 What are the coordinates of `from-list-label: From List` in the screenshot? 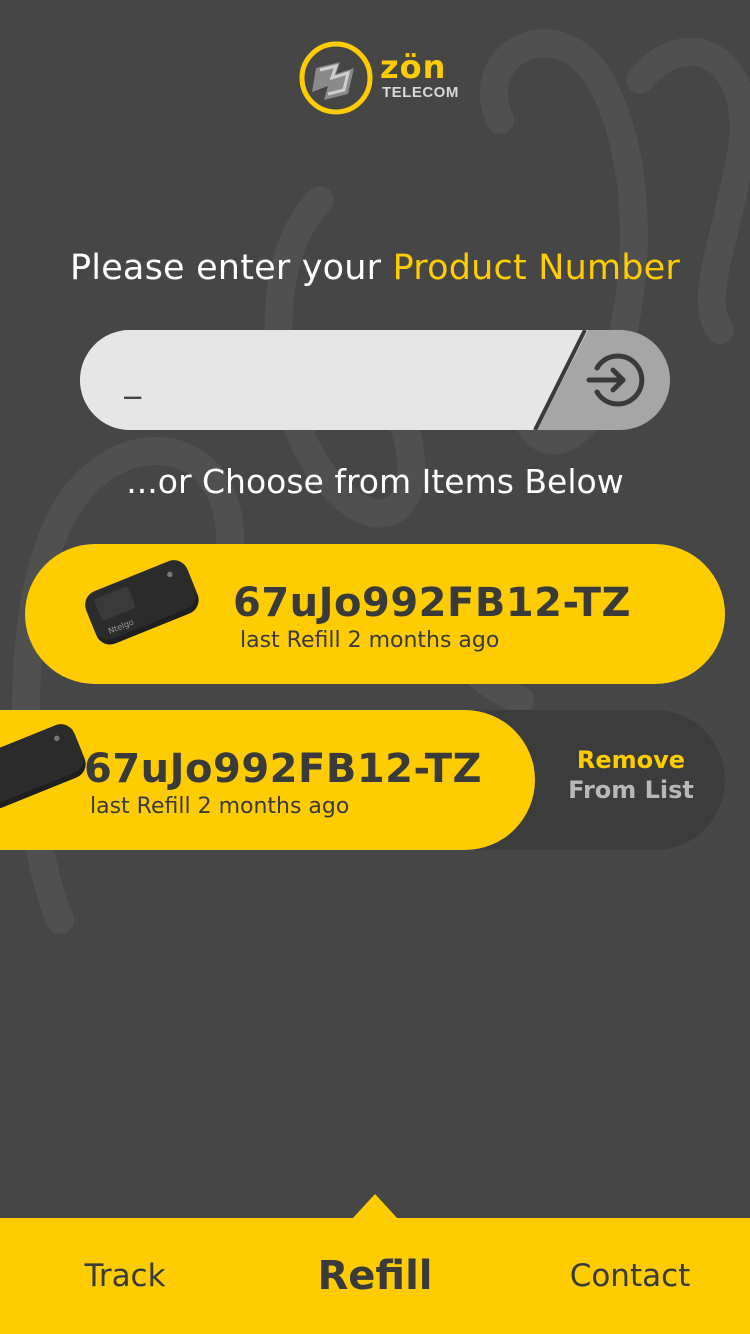 It's located at (631, 790).